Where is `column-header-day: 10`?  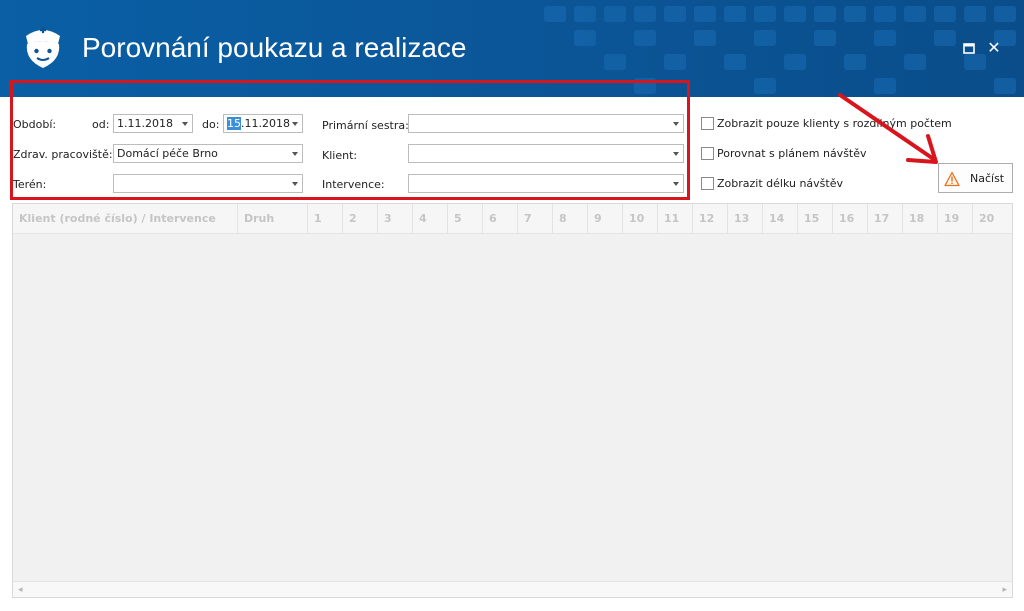 column-header-day: 10 is located at coordinates (640, 219).